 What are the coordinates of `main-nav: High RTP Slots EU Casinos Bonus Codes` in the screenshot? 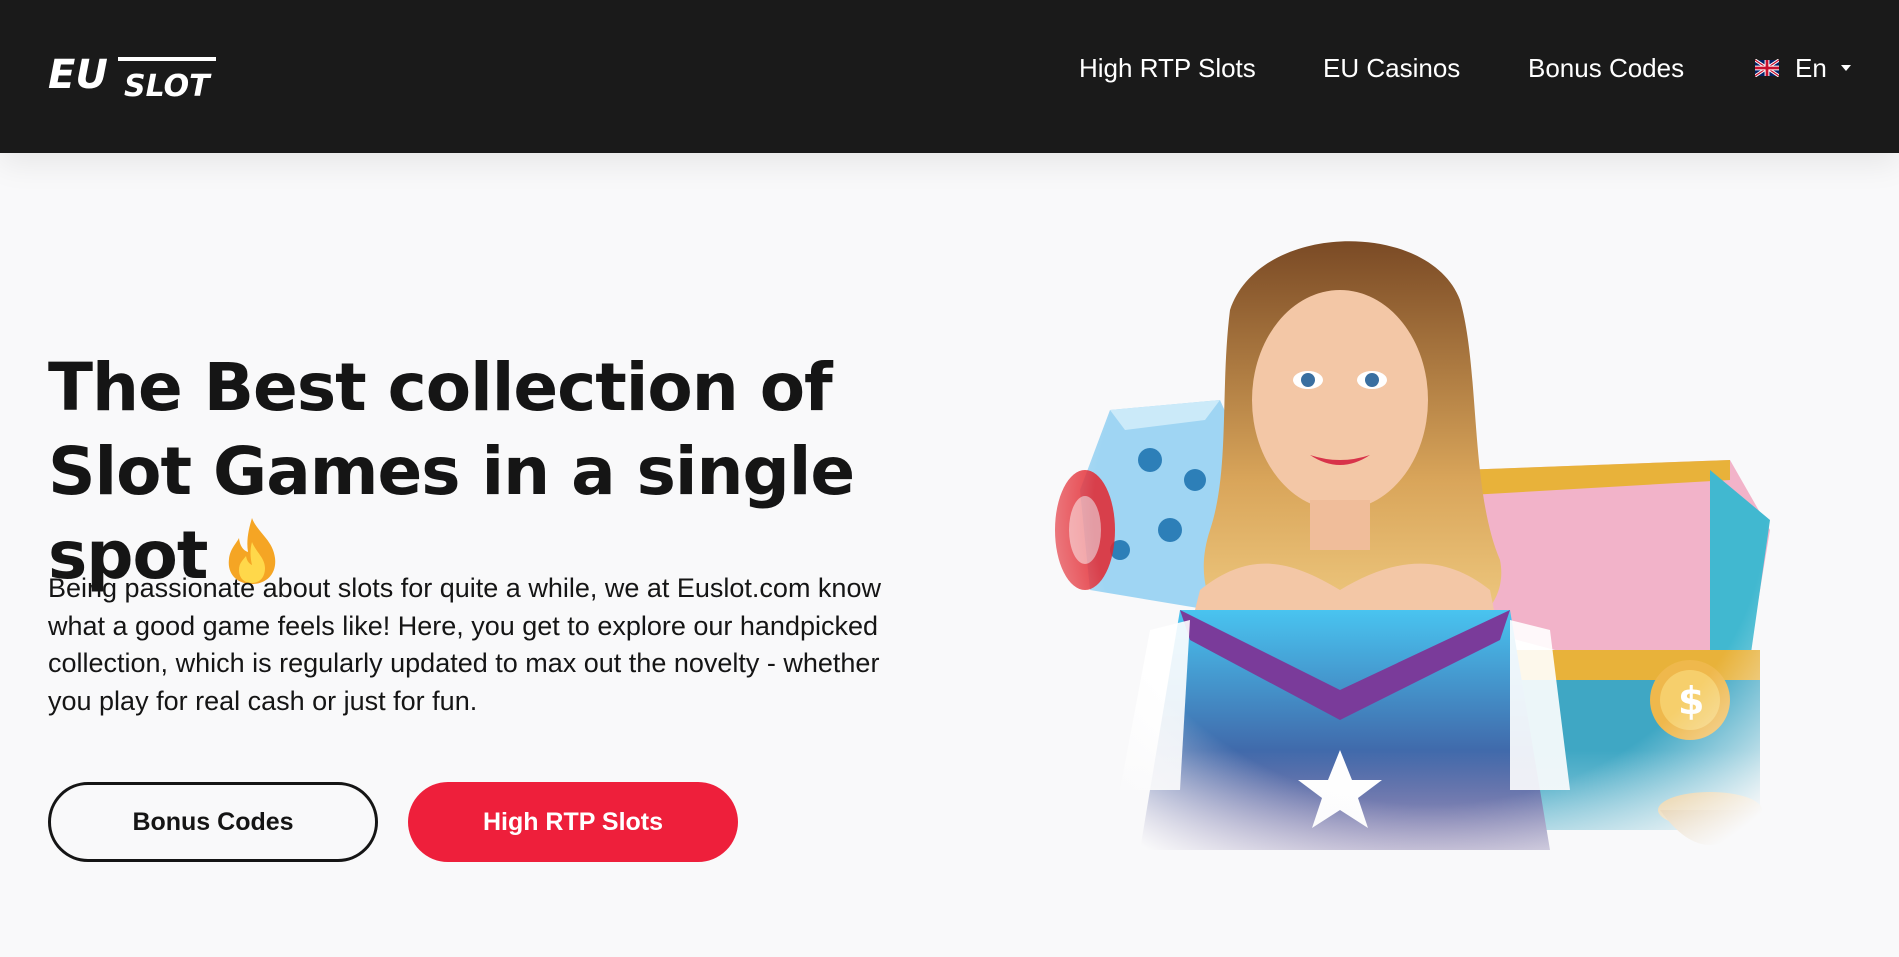 It's located at (949, 68).